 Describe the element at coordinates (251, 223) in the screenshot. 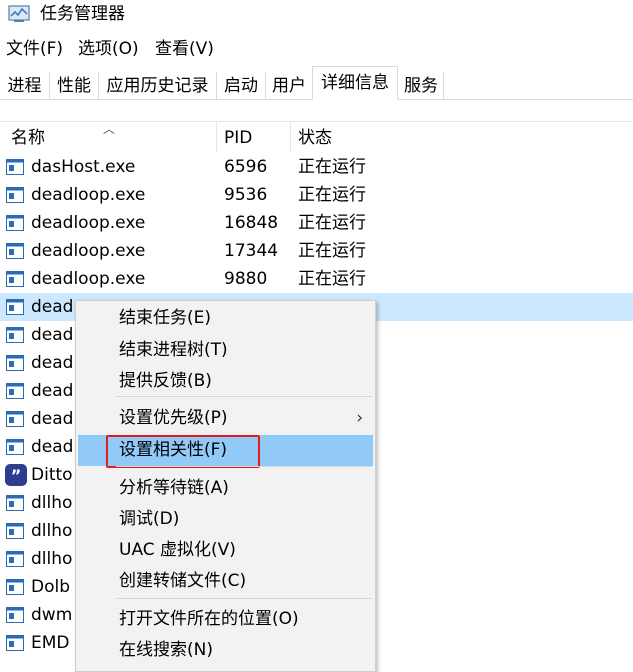

I see `process-pid: 16848` at that location.